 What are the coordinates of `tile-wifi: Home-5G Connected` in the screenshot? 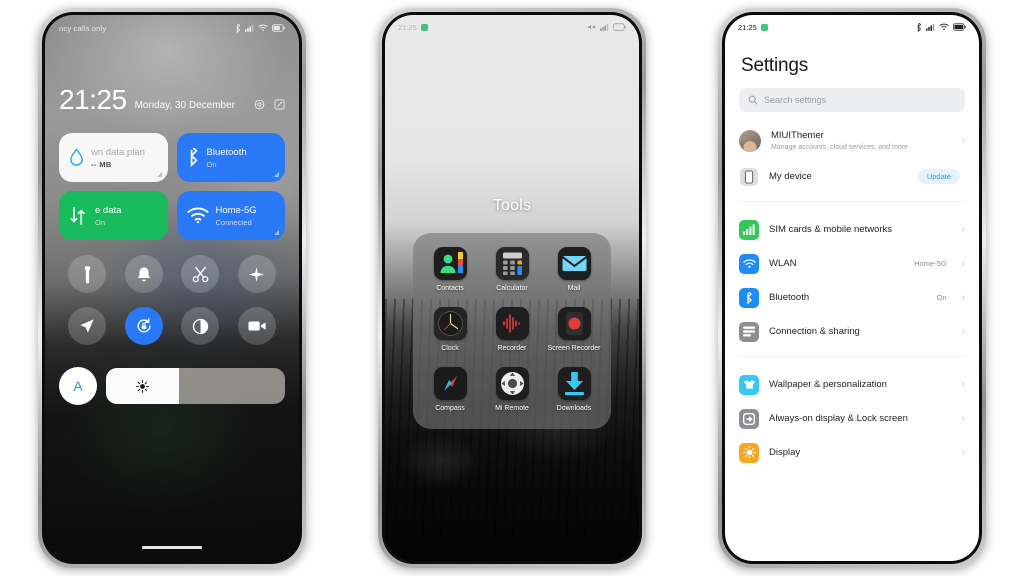 It's located at (230, 215).